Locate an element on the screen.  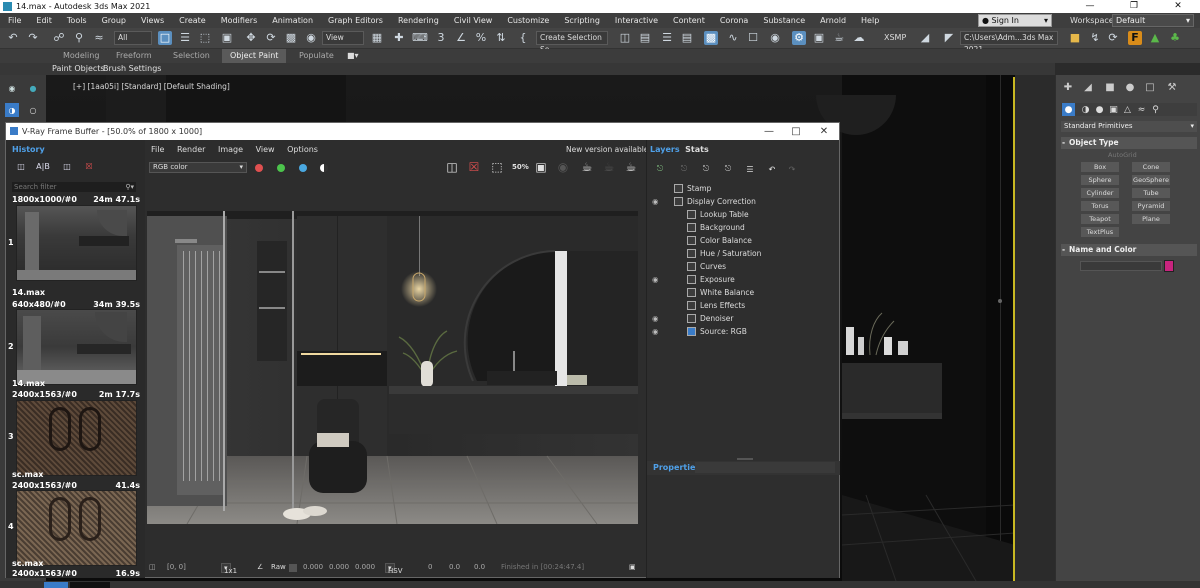
tab-layers: Layers is located at coordinates (665, 149).